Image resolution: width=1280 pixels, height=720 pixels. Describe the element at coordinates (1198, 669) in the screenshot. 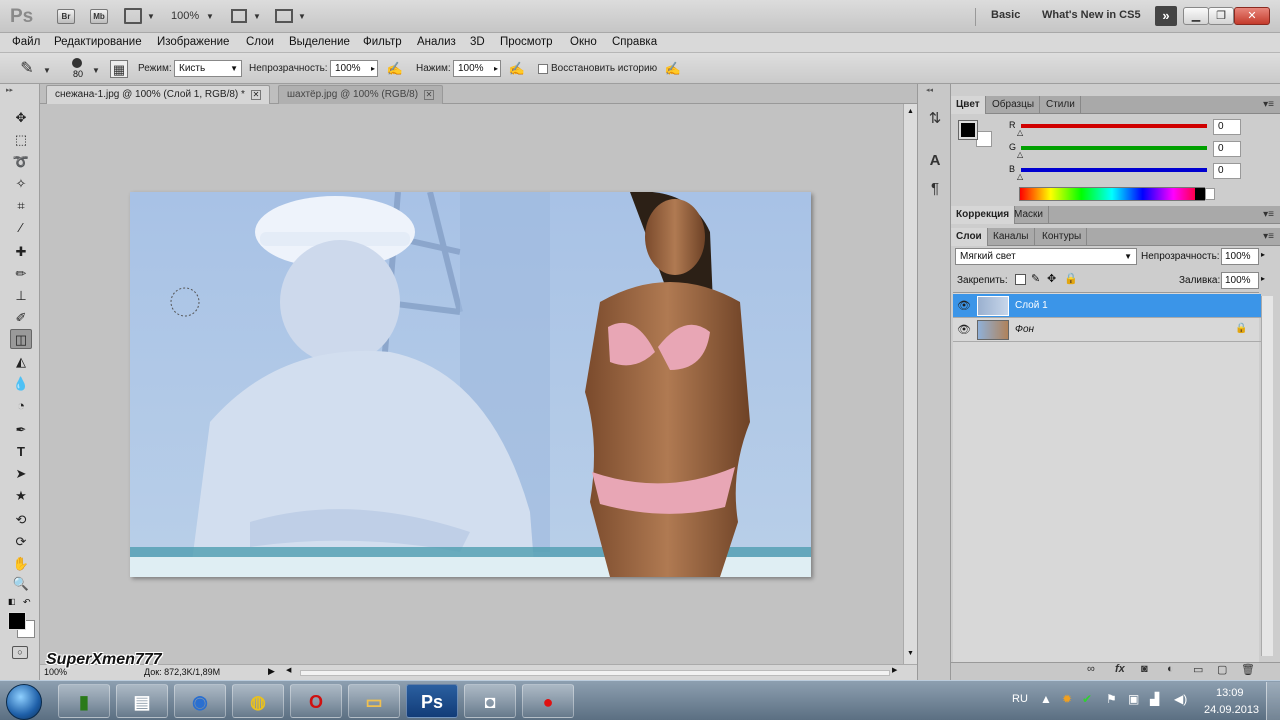

I see `new-group-icon: ▭` at that location.